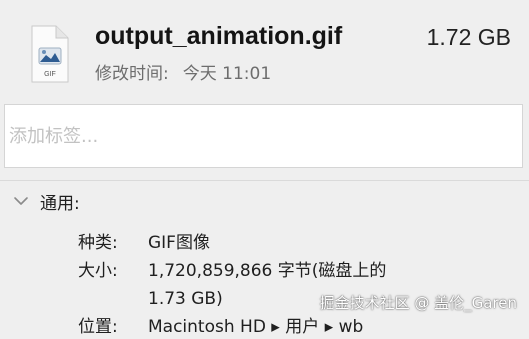  Describe the element at coordinates (219, 36) in the screenshot. I see `file-name: output_animation.gif` at that location.